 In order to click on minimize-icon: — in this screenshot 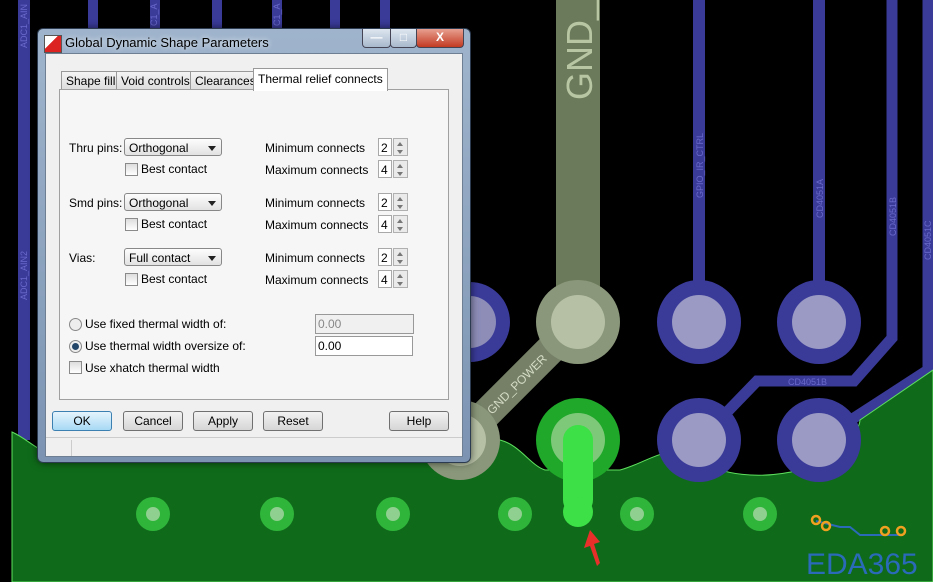, I will do `click(376, 37)`.